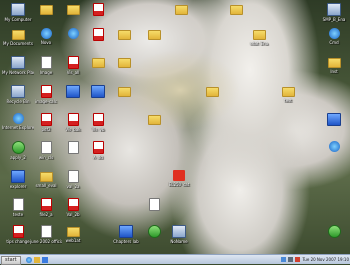  Describe the element at coordinates (73, 186) in the screenshot. I see `shortcut-label: val_2a` at that location.